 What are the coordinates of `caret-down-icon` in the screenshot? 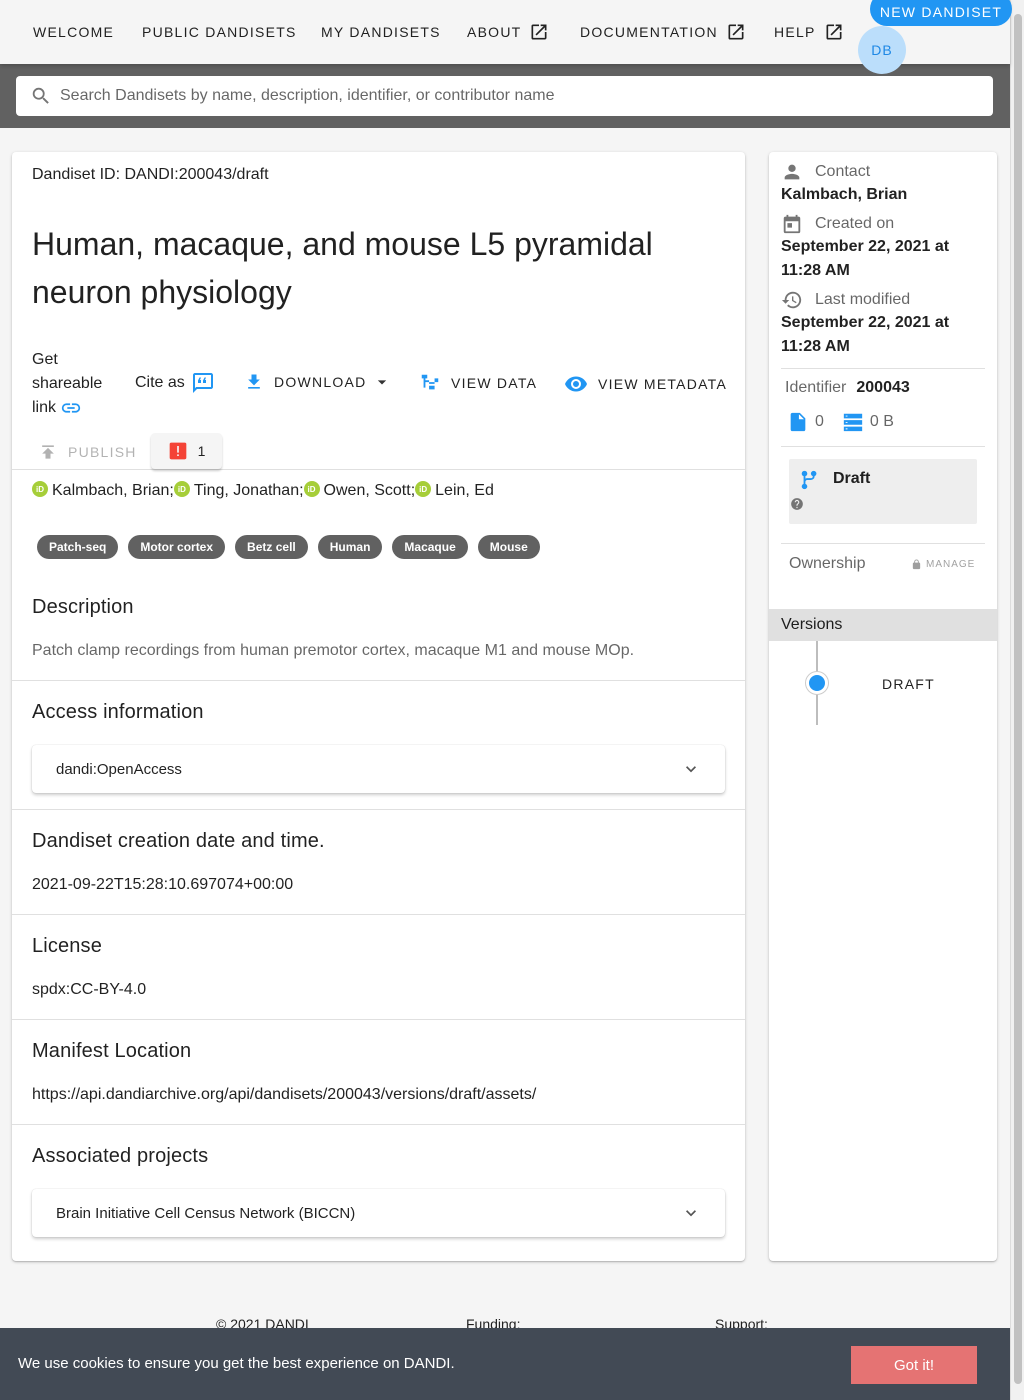 It's located at (382, 382).